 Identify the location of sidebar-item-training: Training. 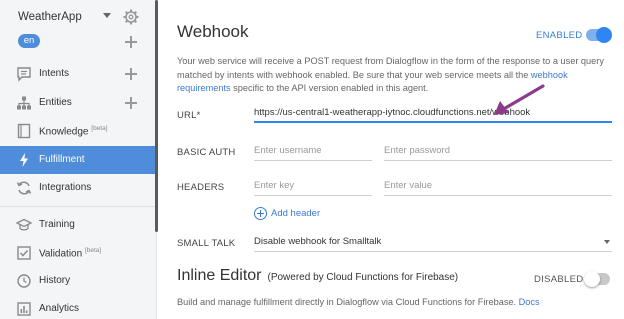
(77, 225).